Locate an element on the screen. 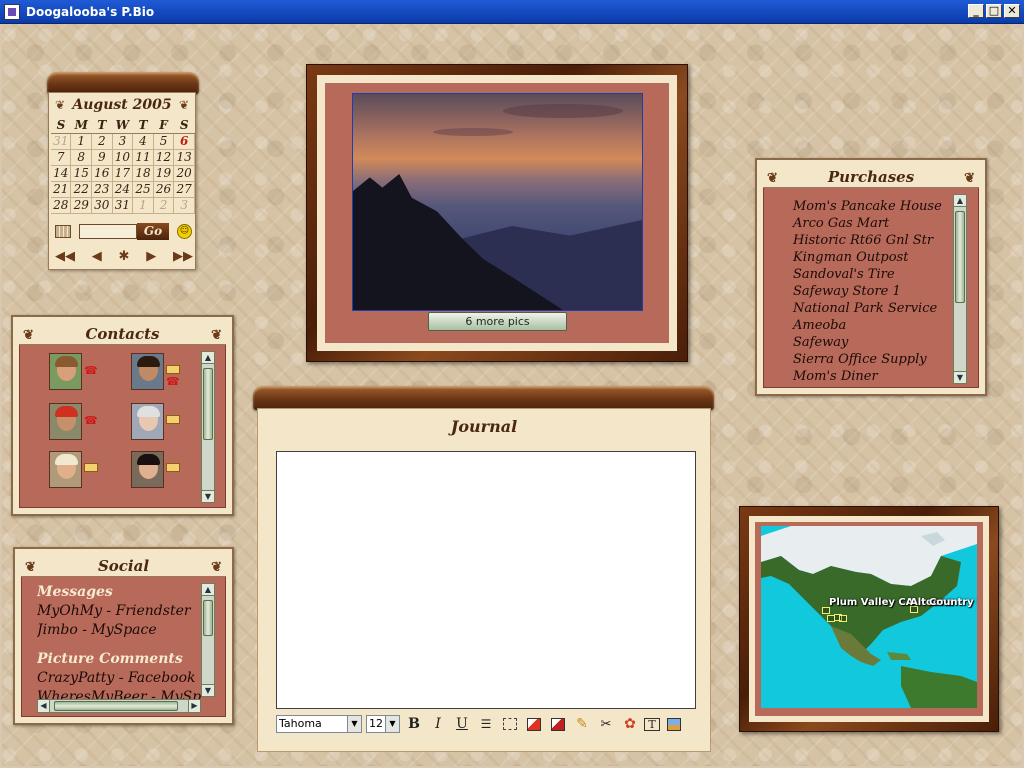 This screenshot has width=1024, height=768. purchase-item: Kingman Outpost is located at coordinates (867, 257).